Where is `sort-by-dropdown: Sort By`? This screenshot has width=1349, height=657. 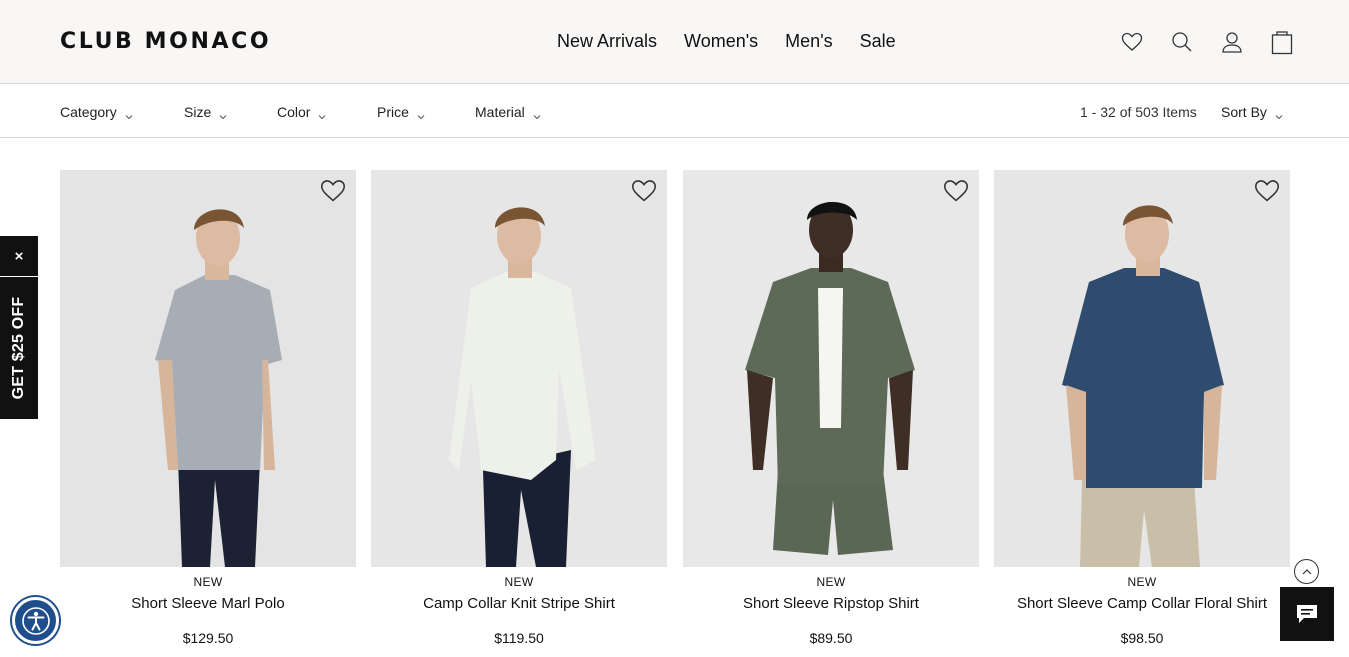
sort-by-dropdown: Sort By is located at coordinates (1252, 112).